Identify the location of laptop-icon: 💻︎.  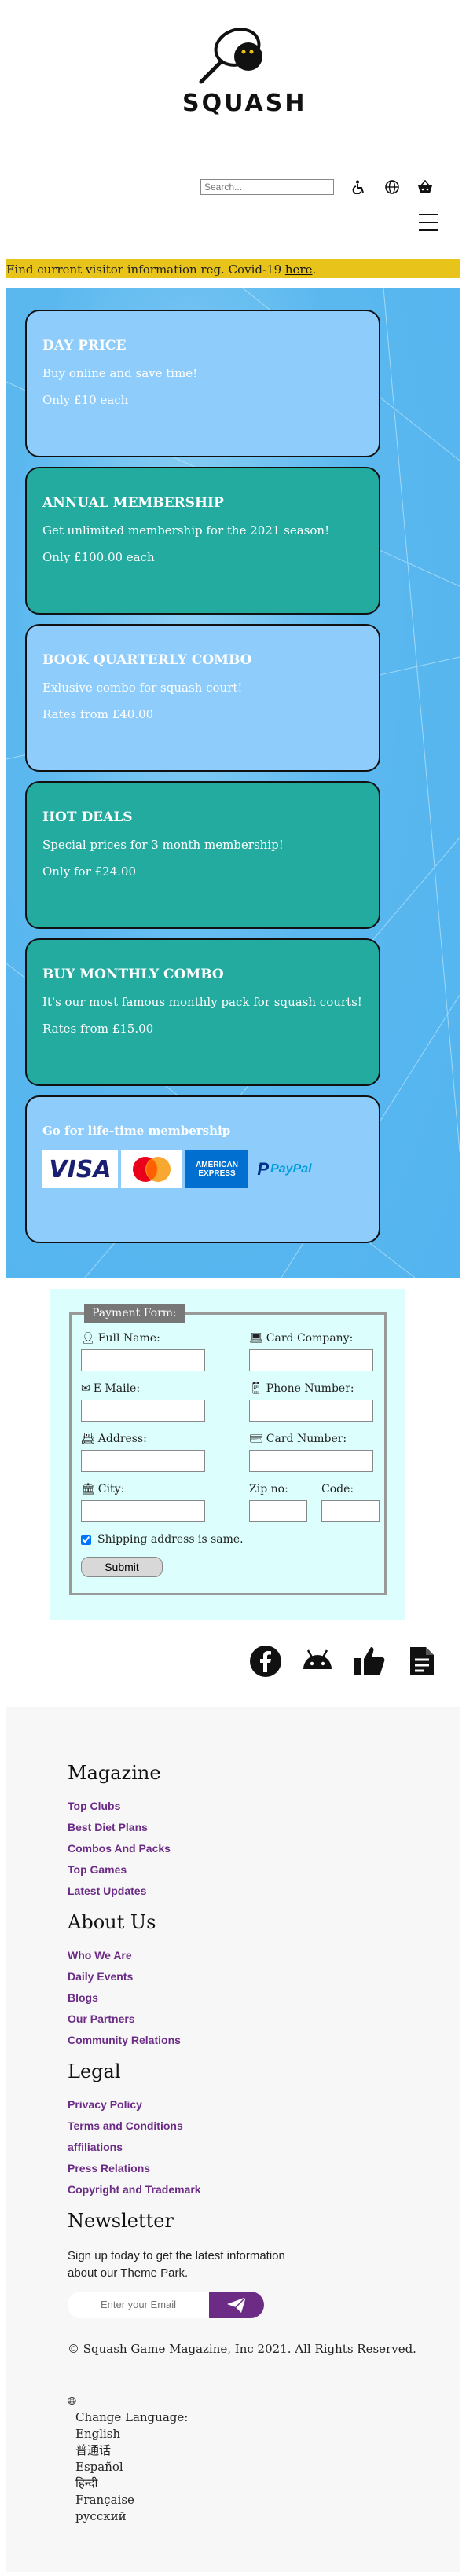
(256, 1338).